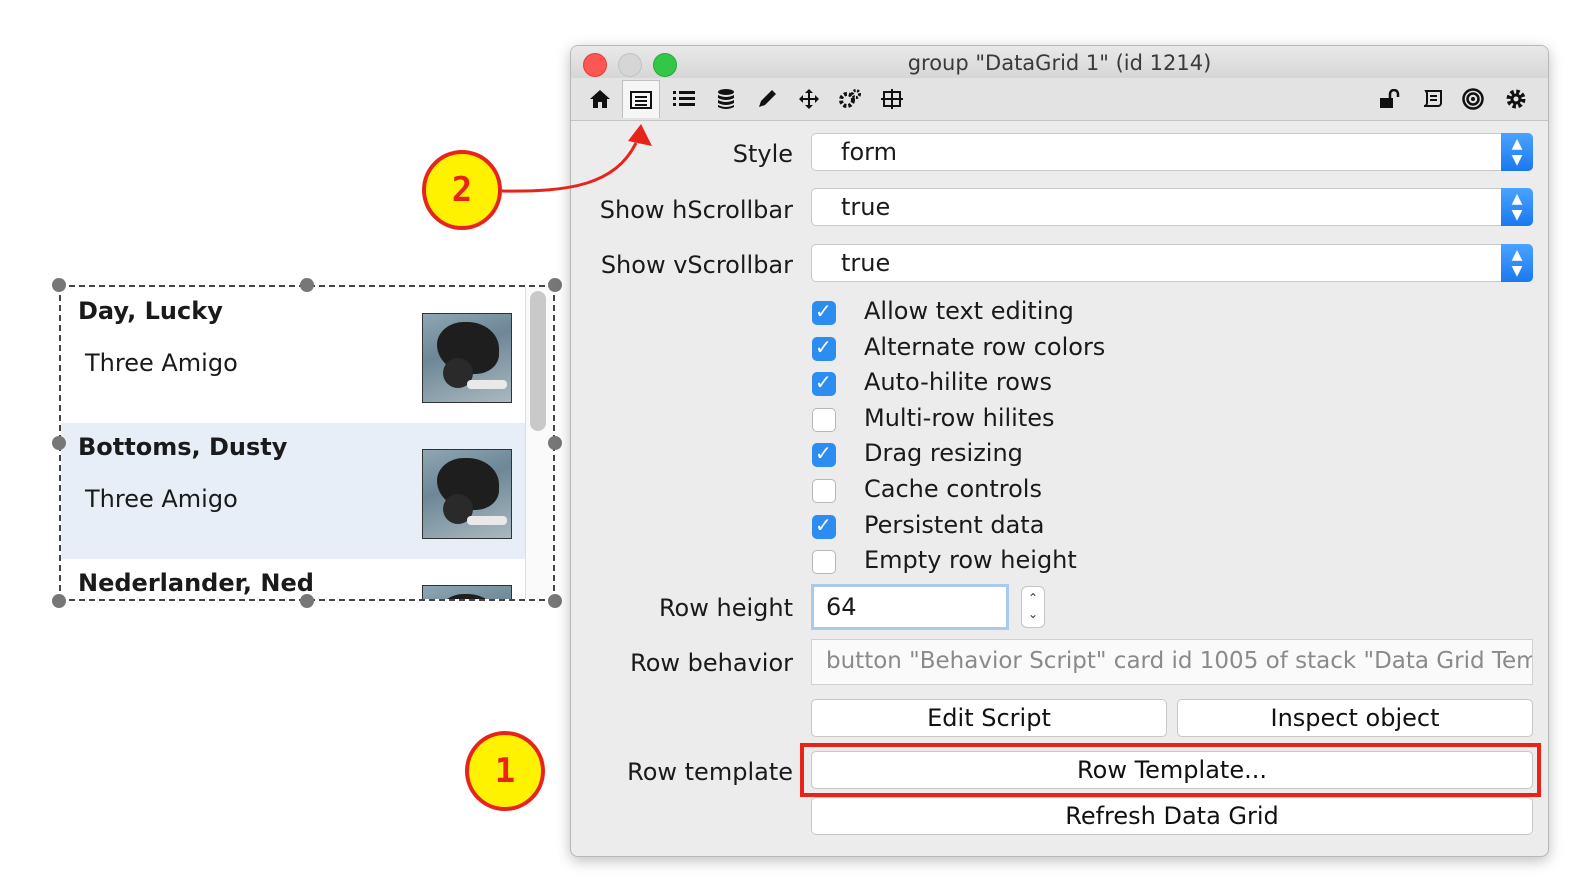  Describe the element at coordinates (576, 158) in the screenshot. I see `callout-arrow` at that location.